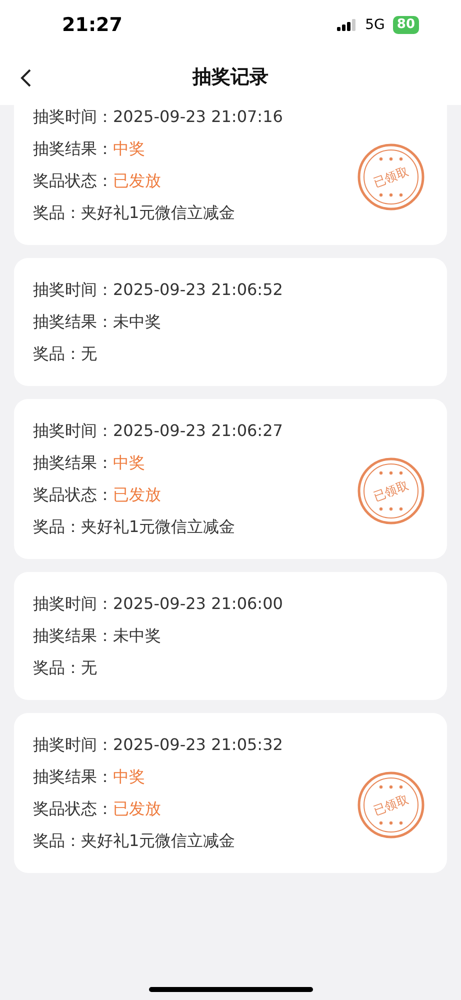 This screenshot has height=1000, width=461. Describe the element at coordinates (198, 116) in the screenshot. I see `record-value: 2025-09-23 21:07:16` at that location.